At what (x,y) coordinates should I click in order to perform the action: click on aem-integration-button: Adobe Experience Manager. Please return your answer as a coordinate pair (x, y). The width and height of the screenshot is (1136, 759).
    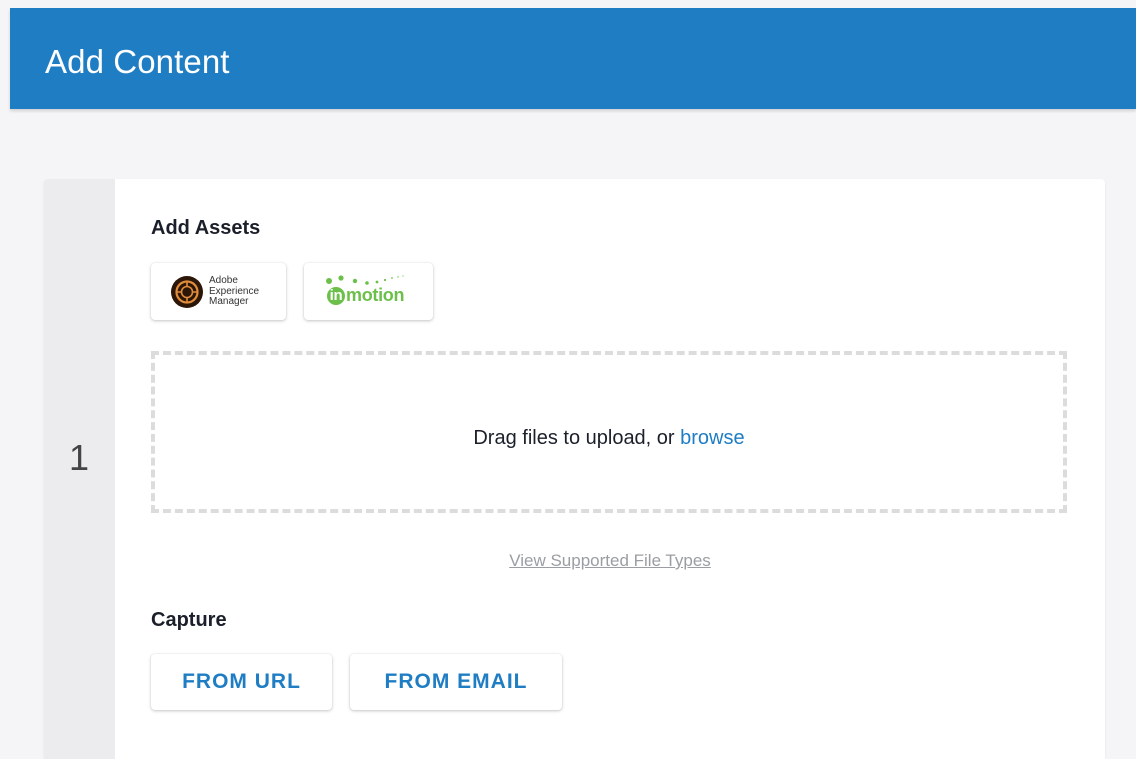
    Looking at the image, I should click on (218, 291).